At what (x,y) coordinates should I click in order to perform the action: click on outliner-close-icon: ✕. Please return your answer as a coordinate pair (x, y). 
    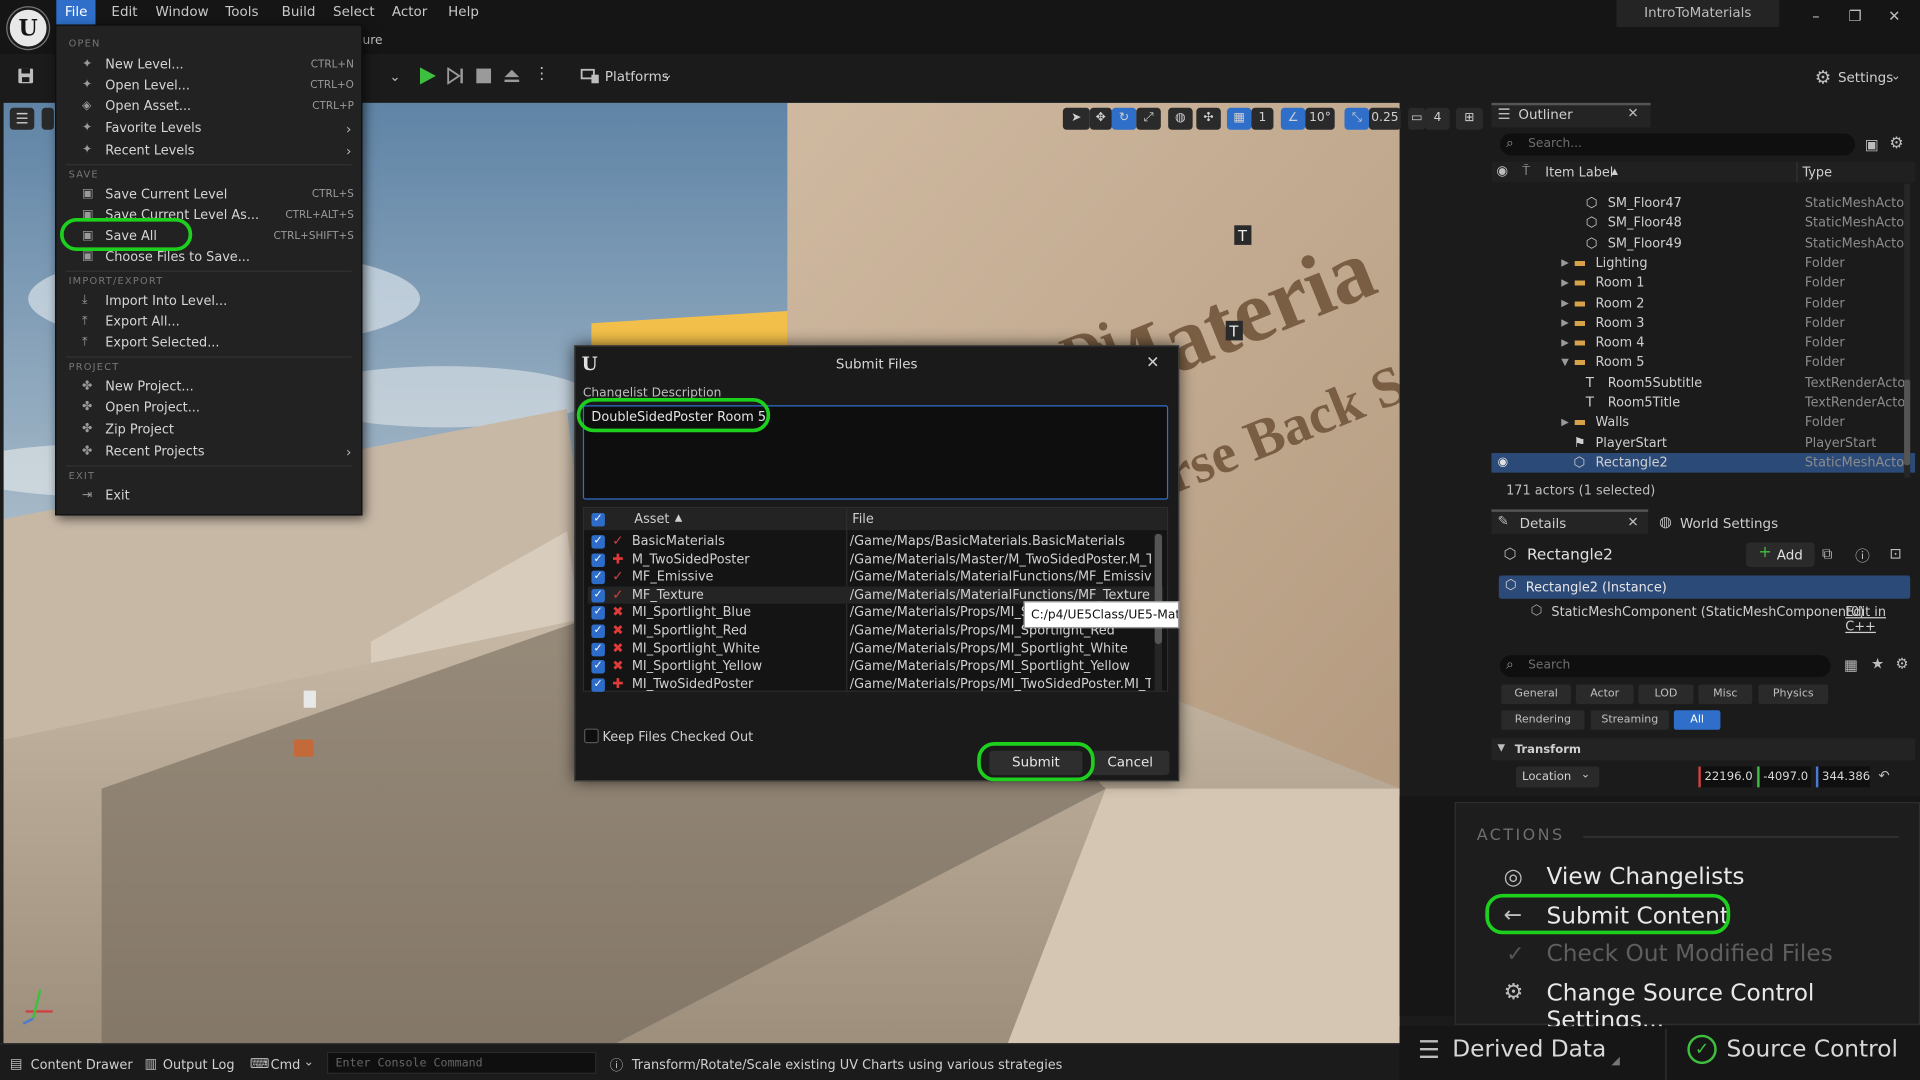
    Looking at the image, I should click on (1632, 113).